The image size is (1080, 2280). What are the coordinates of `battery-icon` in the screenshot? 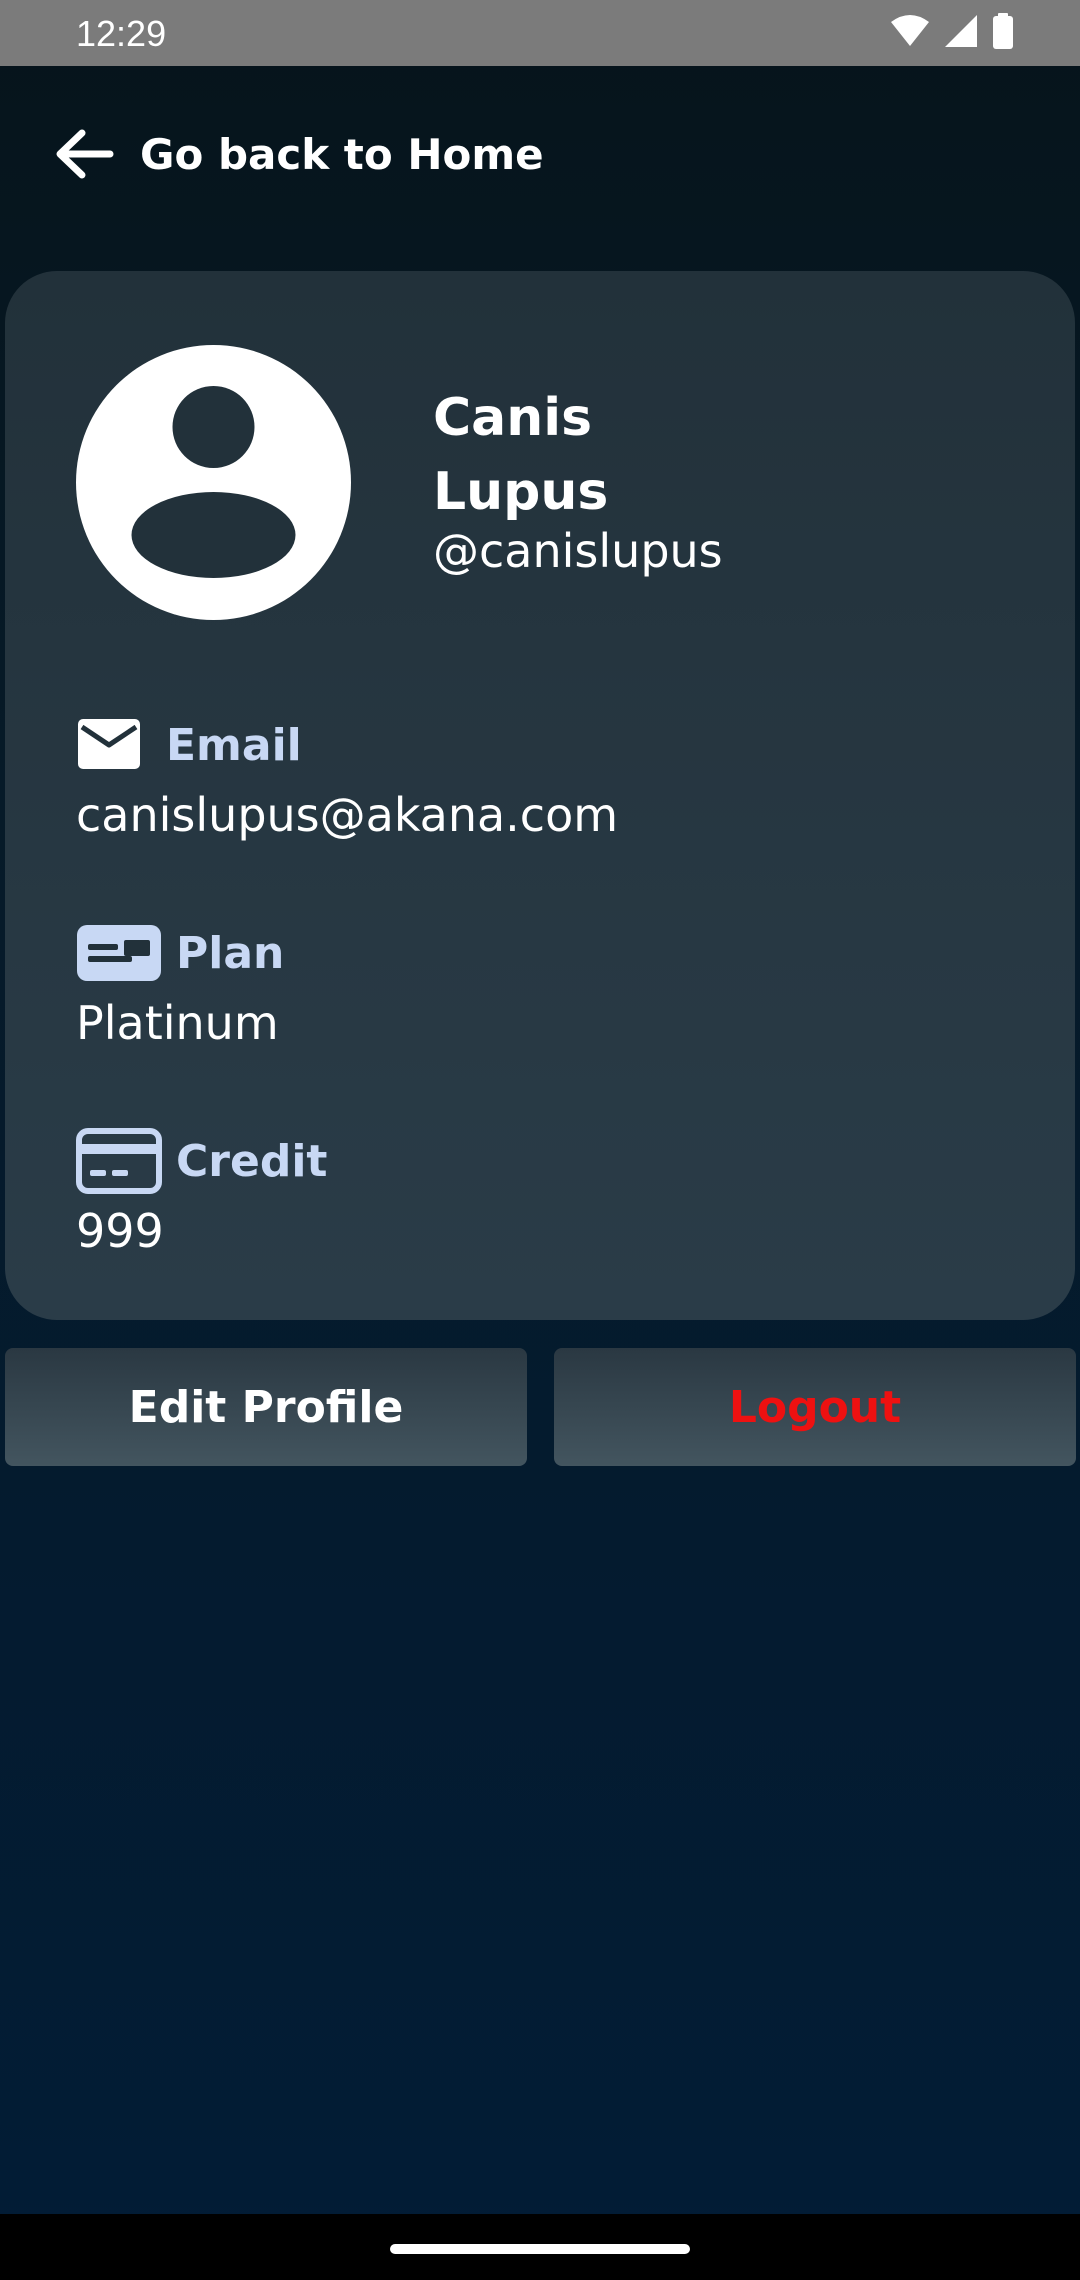 It's located at (1003, 33).